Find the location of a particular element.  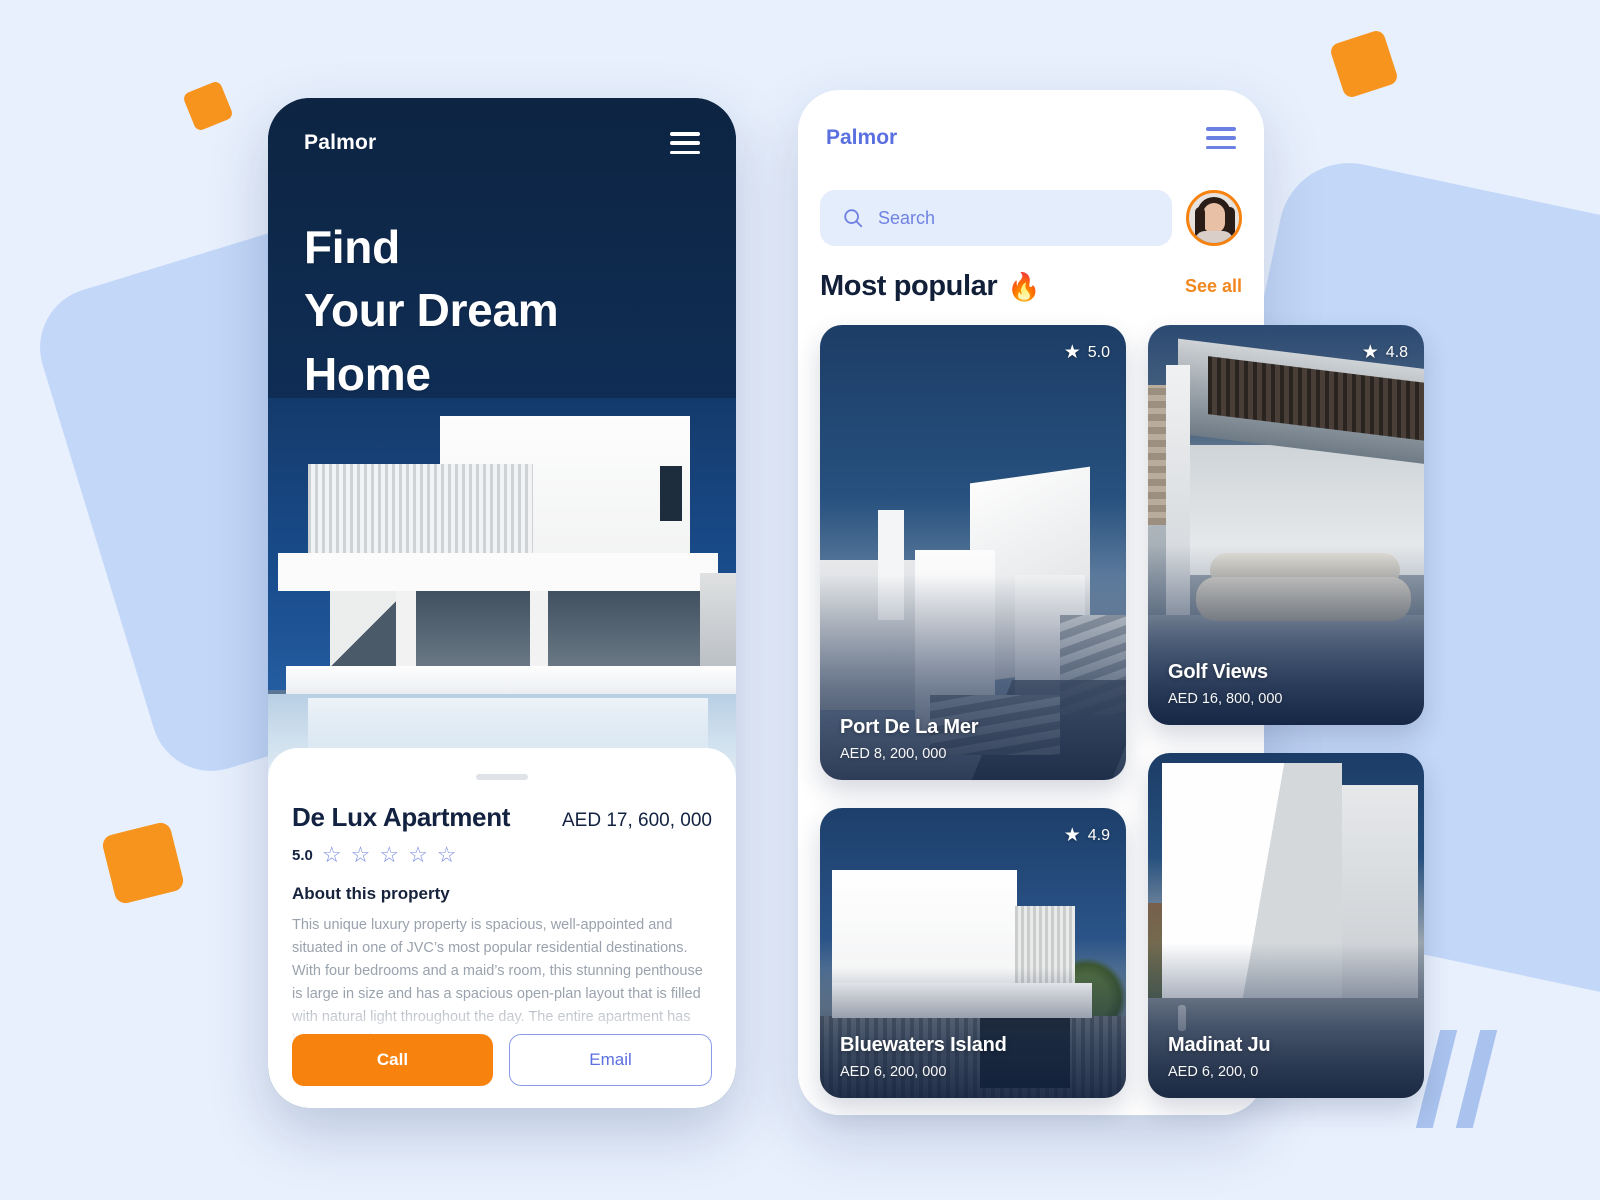

card-caption: Bluewaters Island AED 6, 200, 000 is located at coordinates (923, 1057).